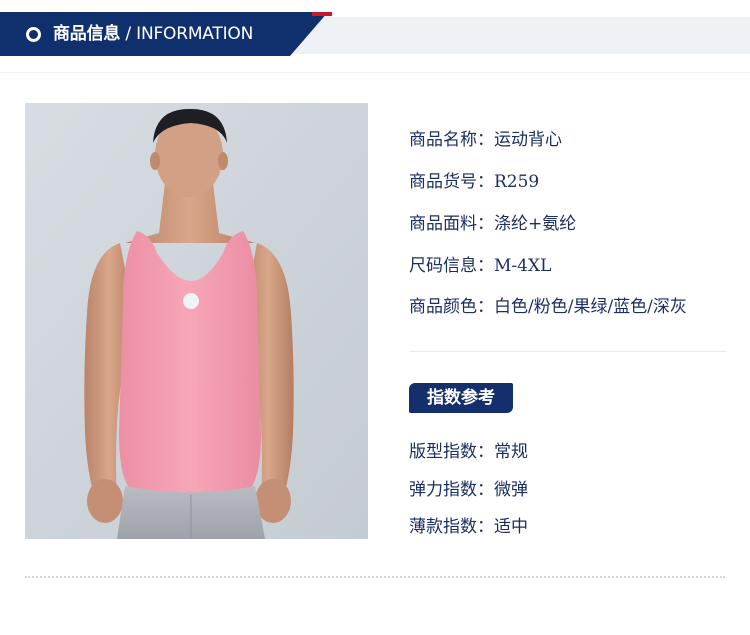  Describe the element at coordinates (511, 490) in the screenshot. I see `index-value: 微弹` at that location.